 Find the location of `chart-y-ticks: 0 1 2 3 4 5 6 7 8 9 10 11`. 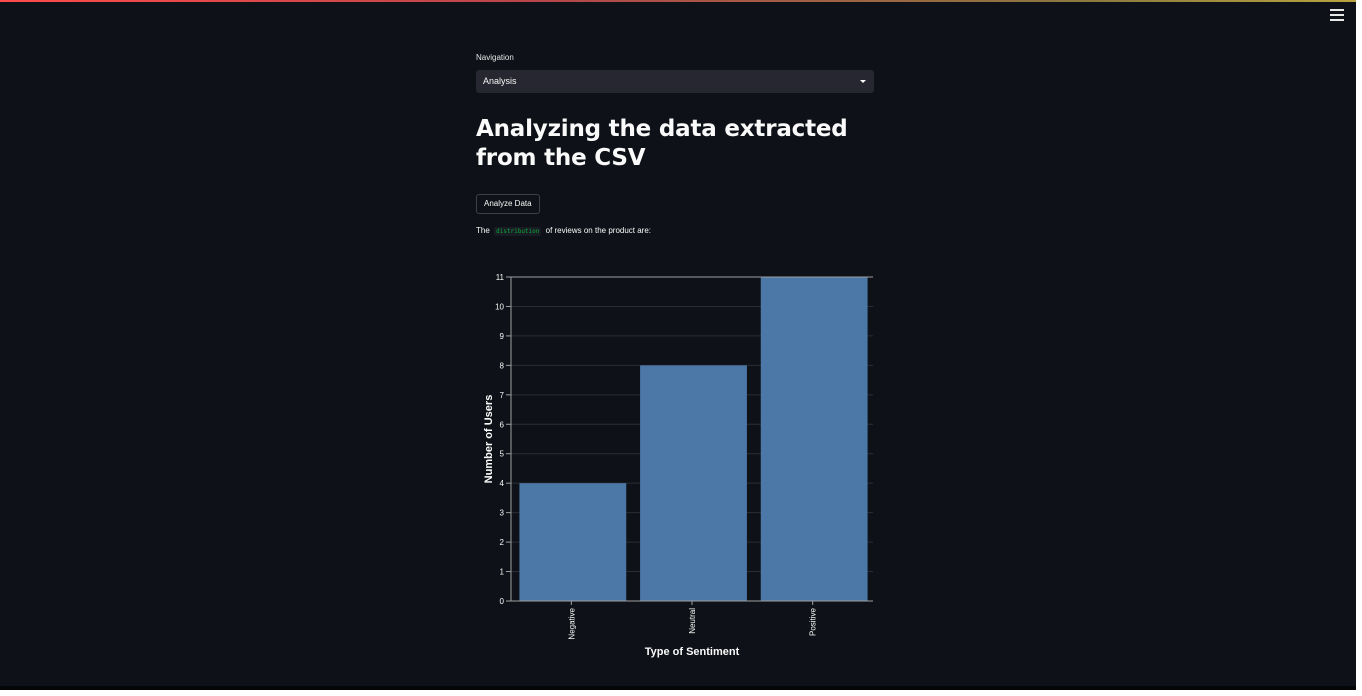

chart-y-ticks: 0 1 2 3 4 5 6 7 8 9 10 11 is located at coordinates (503, 439).